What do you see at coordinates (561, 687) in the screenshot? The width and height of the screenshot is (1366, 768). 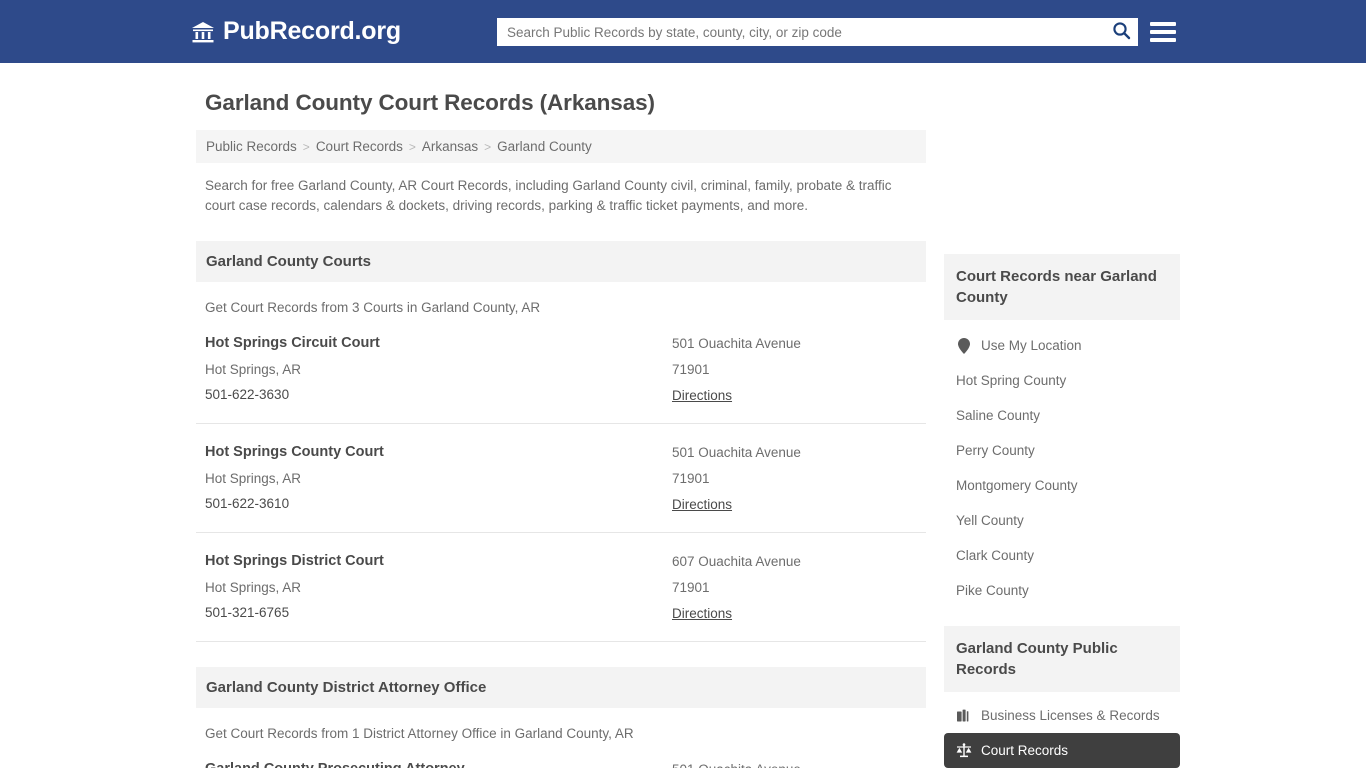 I see `section-heading: Garland County District Attorney Office` at bounding box center [561, 687].